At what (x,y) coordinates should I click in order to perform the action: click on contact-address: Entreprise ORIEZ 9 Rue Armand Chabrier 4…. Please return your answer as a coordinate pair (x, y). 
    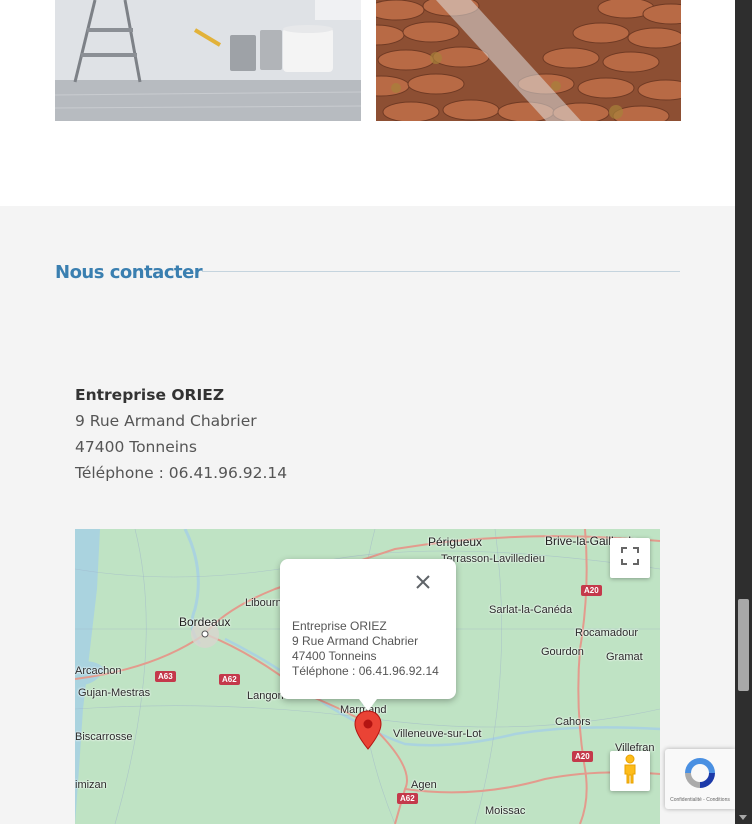
    Looking at the image, I should click on (181, 434).